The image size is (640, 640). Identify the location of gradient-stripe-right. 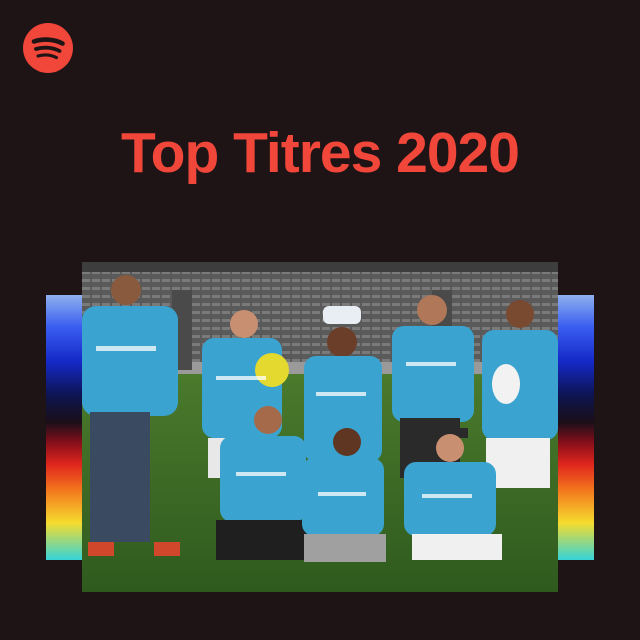
(575, 427).